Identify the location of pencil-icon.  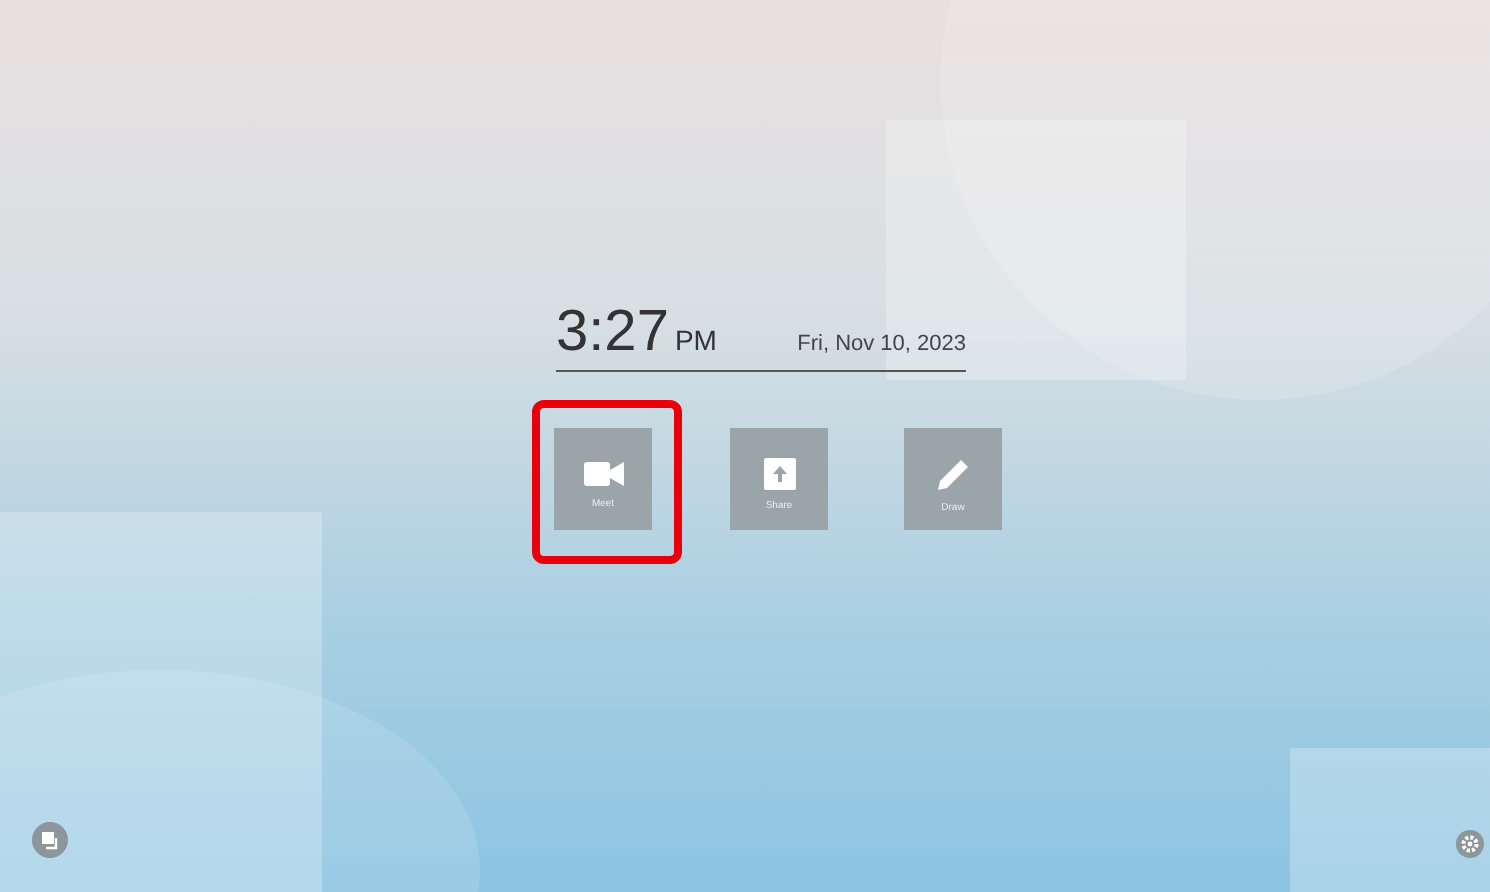
(953, 474).